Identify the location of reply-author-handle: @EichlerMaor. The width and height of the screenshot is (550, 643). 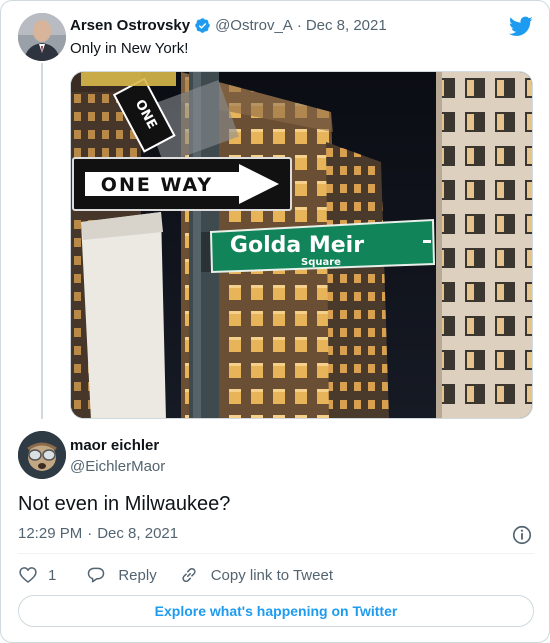
(117, 466).